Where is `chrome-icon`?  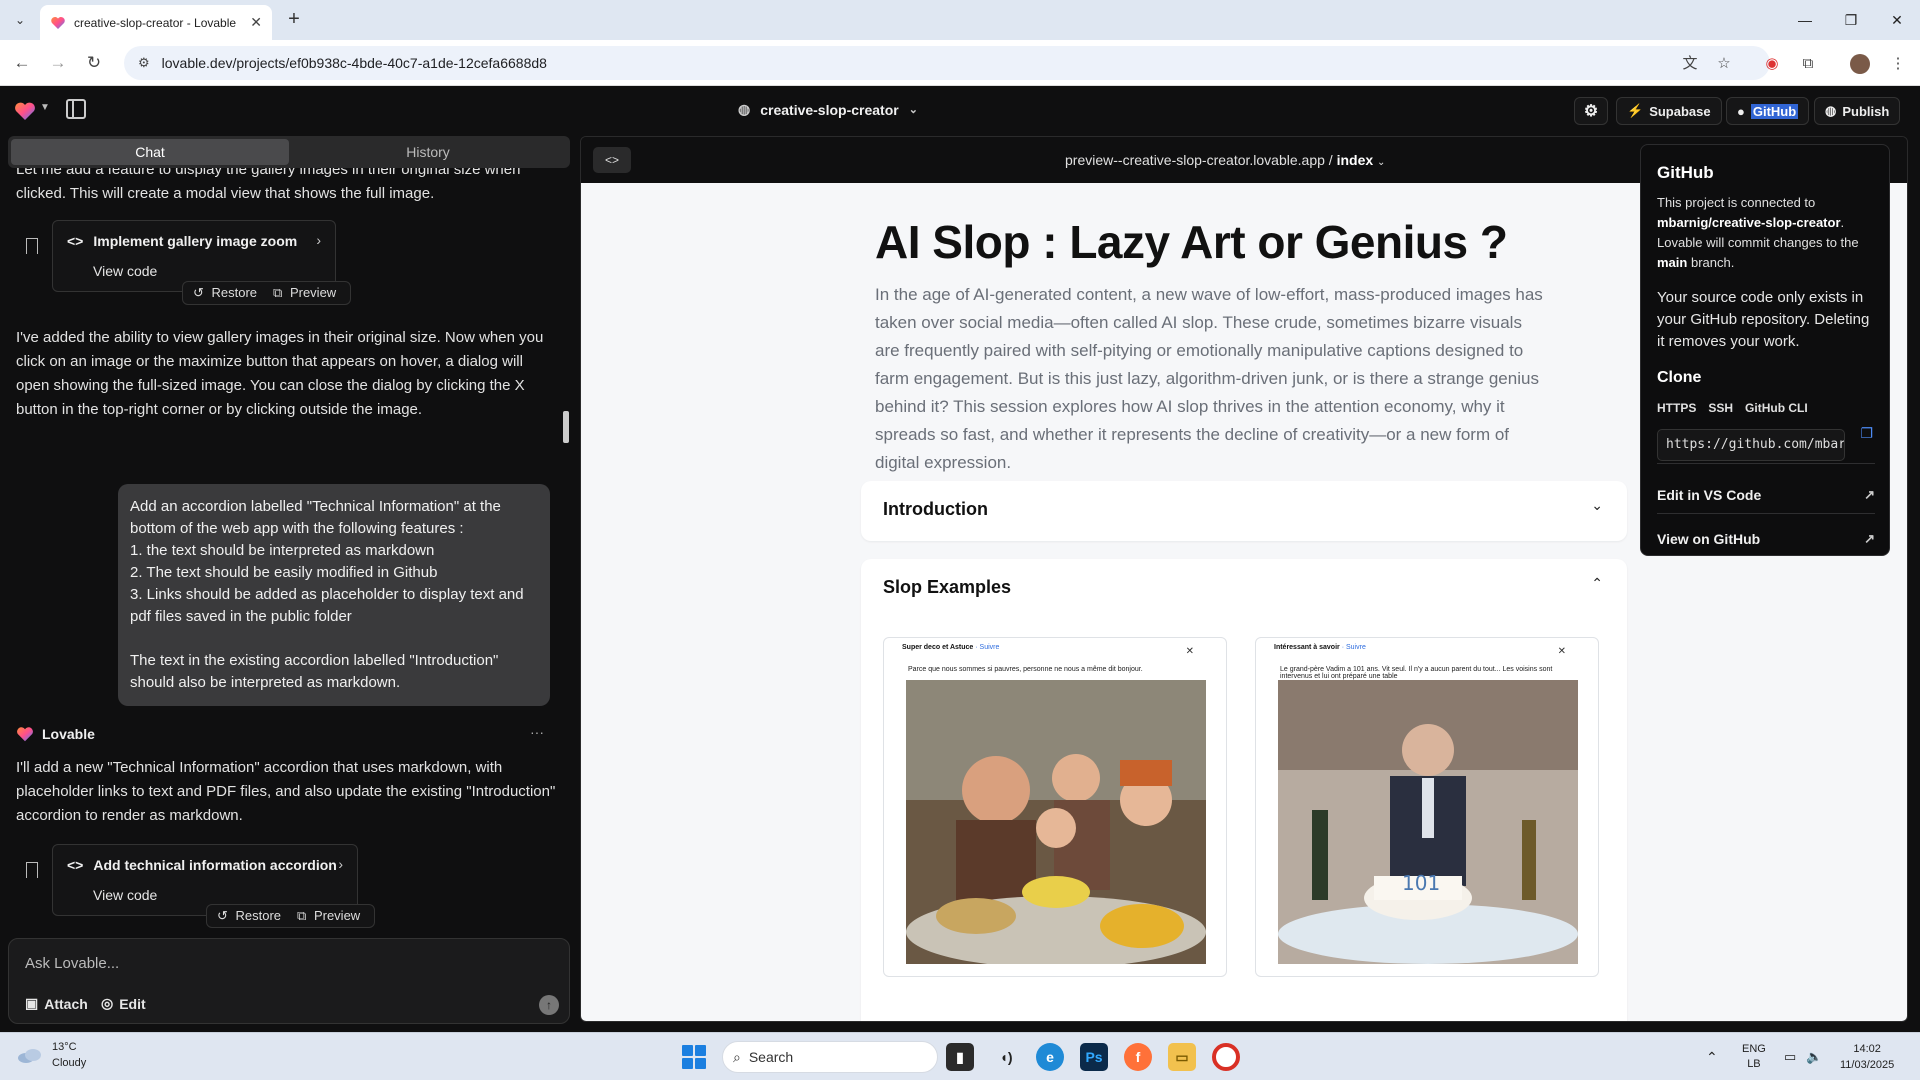
chrome-icon is located at coordinates (1226, 1057).